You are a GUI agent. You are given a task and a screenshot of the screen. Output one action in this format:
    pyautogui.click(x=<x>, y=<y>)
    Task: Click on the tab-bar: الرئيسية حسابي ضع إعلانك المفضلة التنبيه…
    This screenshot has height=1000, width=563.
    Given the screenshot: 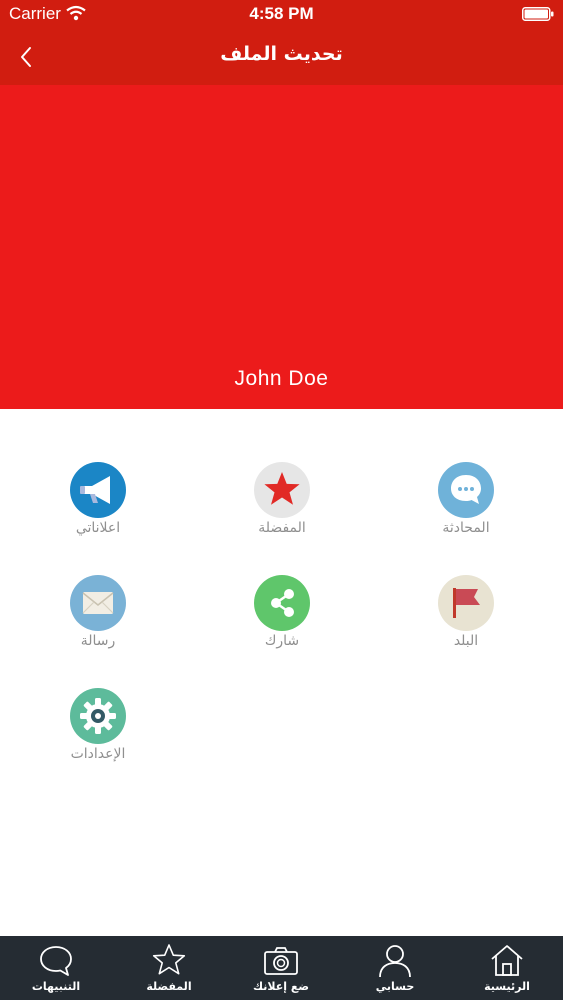 What is the action you would take?
    pyautogui.click(x=281, y=968)
    